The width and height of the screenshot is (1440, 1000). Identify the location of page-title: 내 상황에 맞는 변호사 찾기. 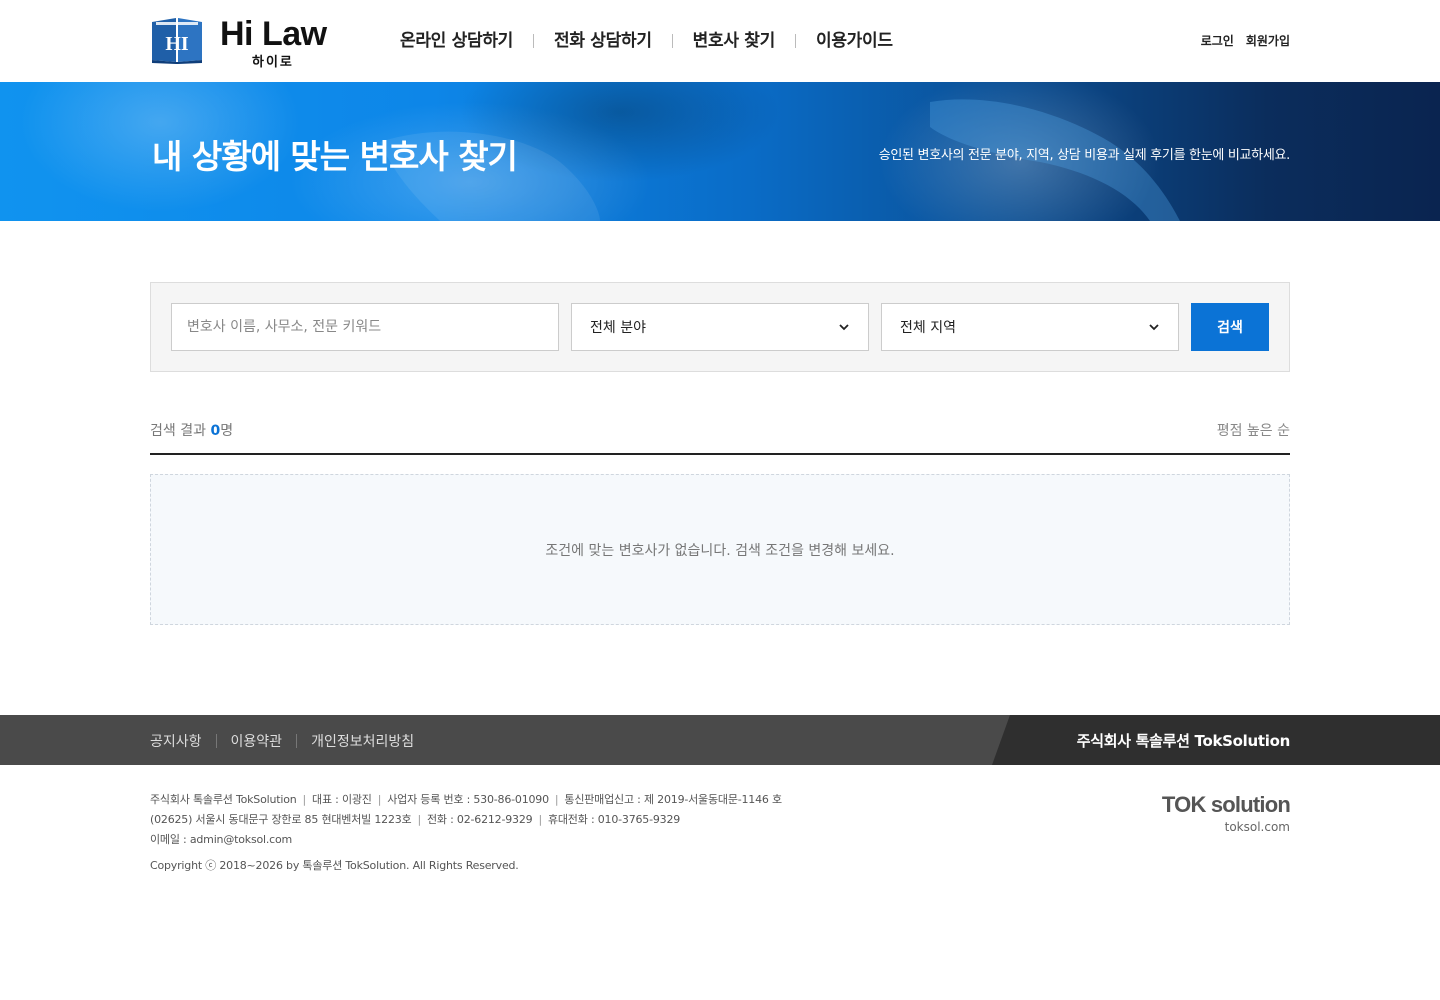
(335, 156).